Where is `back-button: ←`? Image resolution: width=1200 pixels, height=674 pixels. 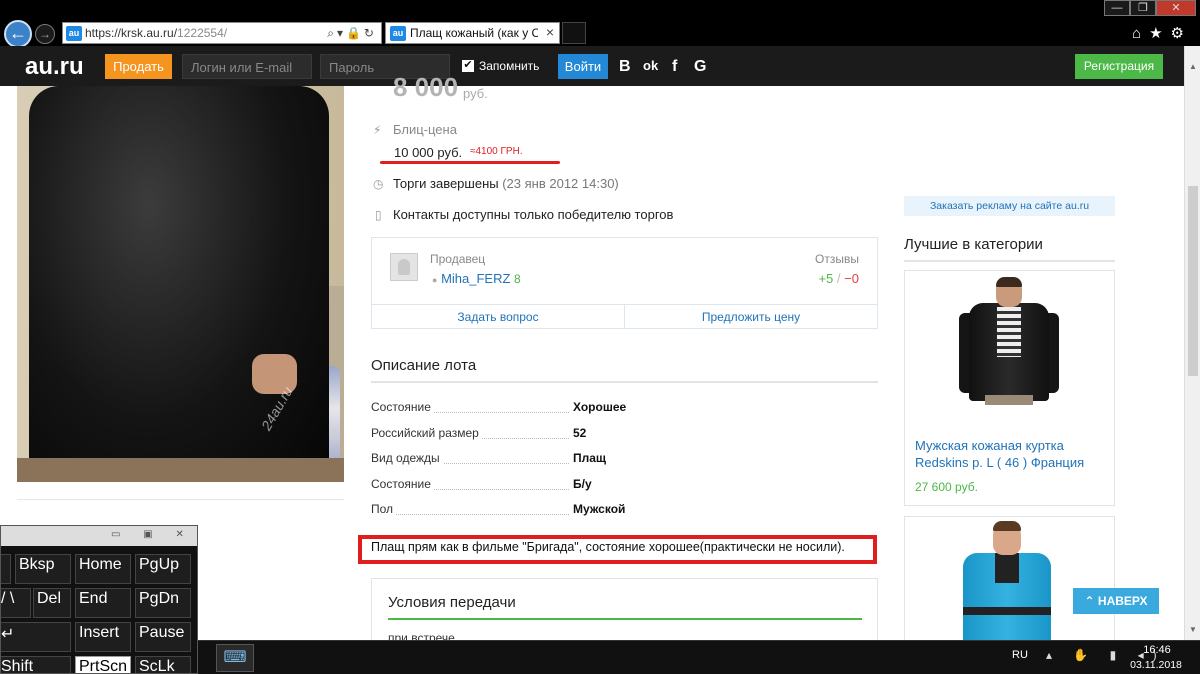
back-button: ← is located at coordinates (18, 34).